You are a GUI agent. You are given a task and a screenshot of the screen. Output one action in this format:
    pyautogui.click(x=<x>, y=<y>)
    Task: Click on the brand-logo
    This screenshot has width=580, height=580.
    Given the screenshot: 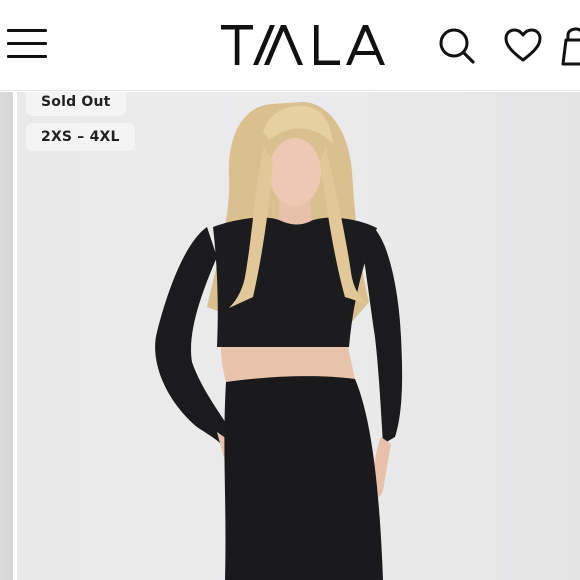 What is the action you would take?
    pyautogui.click(x=305, y=45)
    